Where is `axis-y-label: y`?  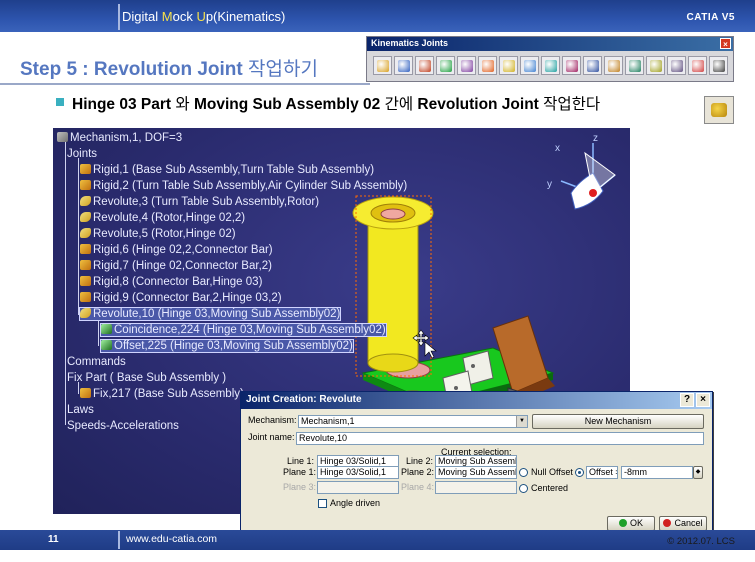
axis-y-label: y is located at coordinates (549, 184).